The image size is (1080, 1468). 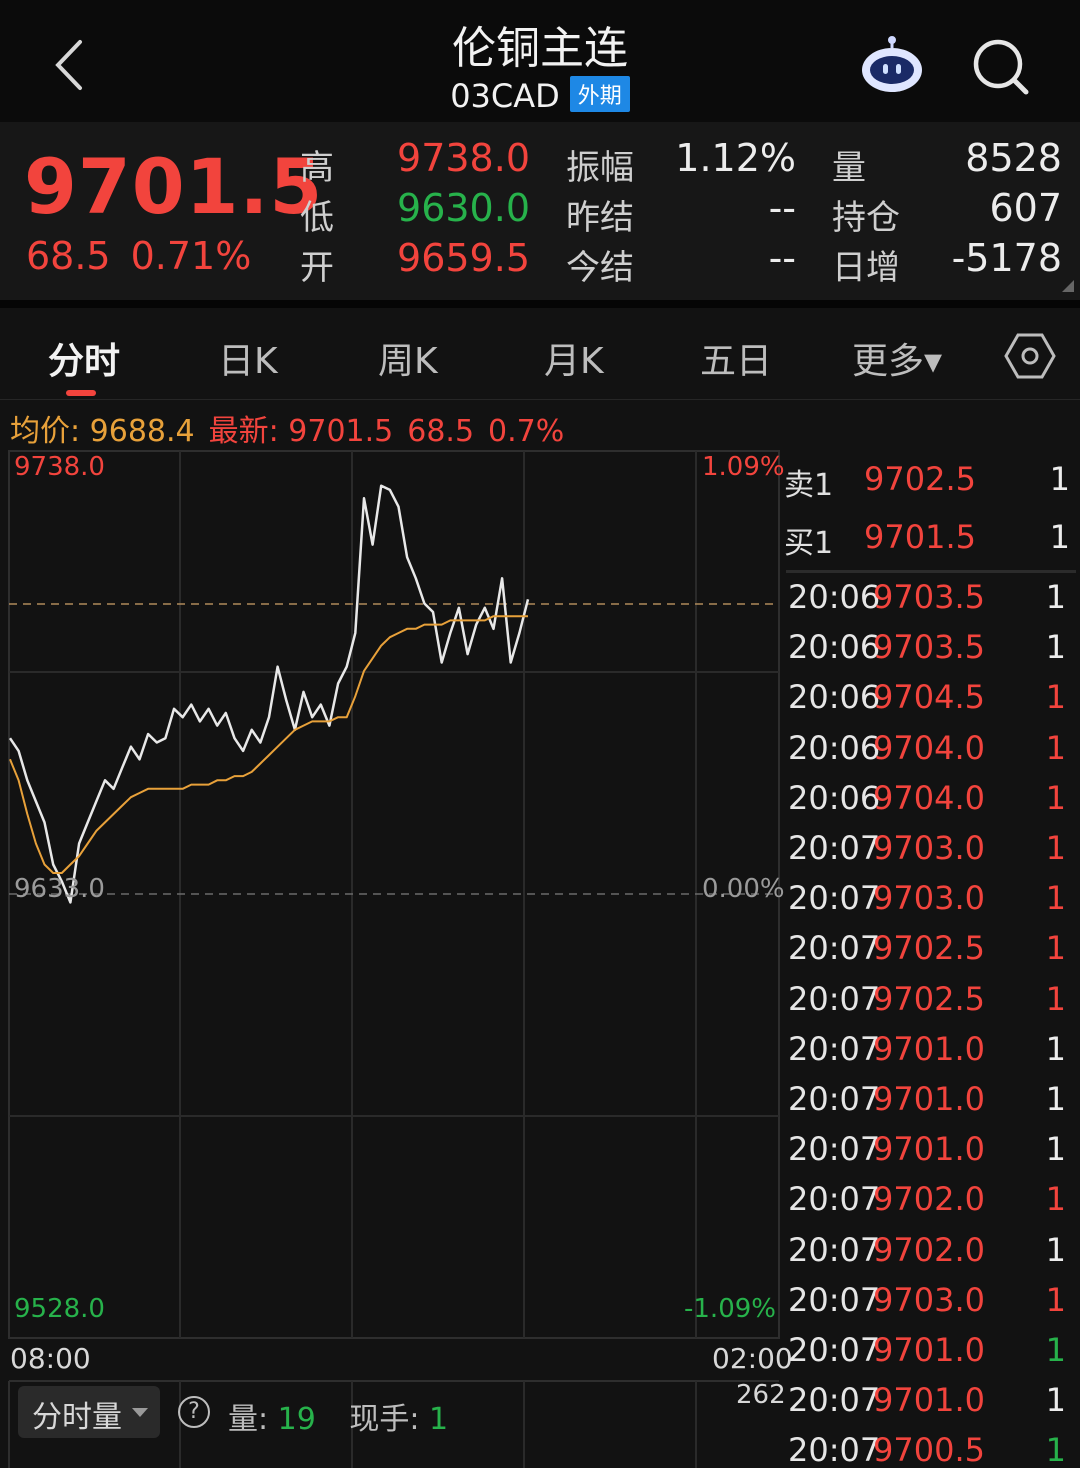 I want to click on tick-row: 20:07 9702.0 1, so click(x=927, y=1201).